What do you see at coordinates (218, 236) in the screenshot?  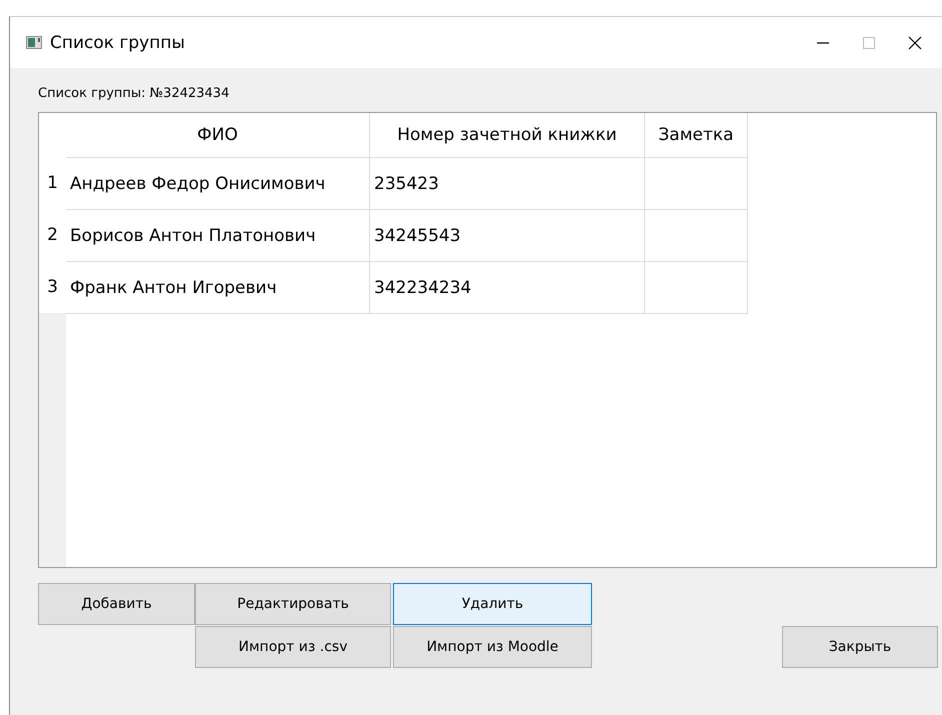 I see `table-cell: Борисов Антон Платонович` at bounding box center [218, 236].